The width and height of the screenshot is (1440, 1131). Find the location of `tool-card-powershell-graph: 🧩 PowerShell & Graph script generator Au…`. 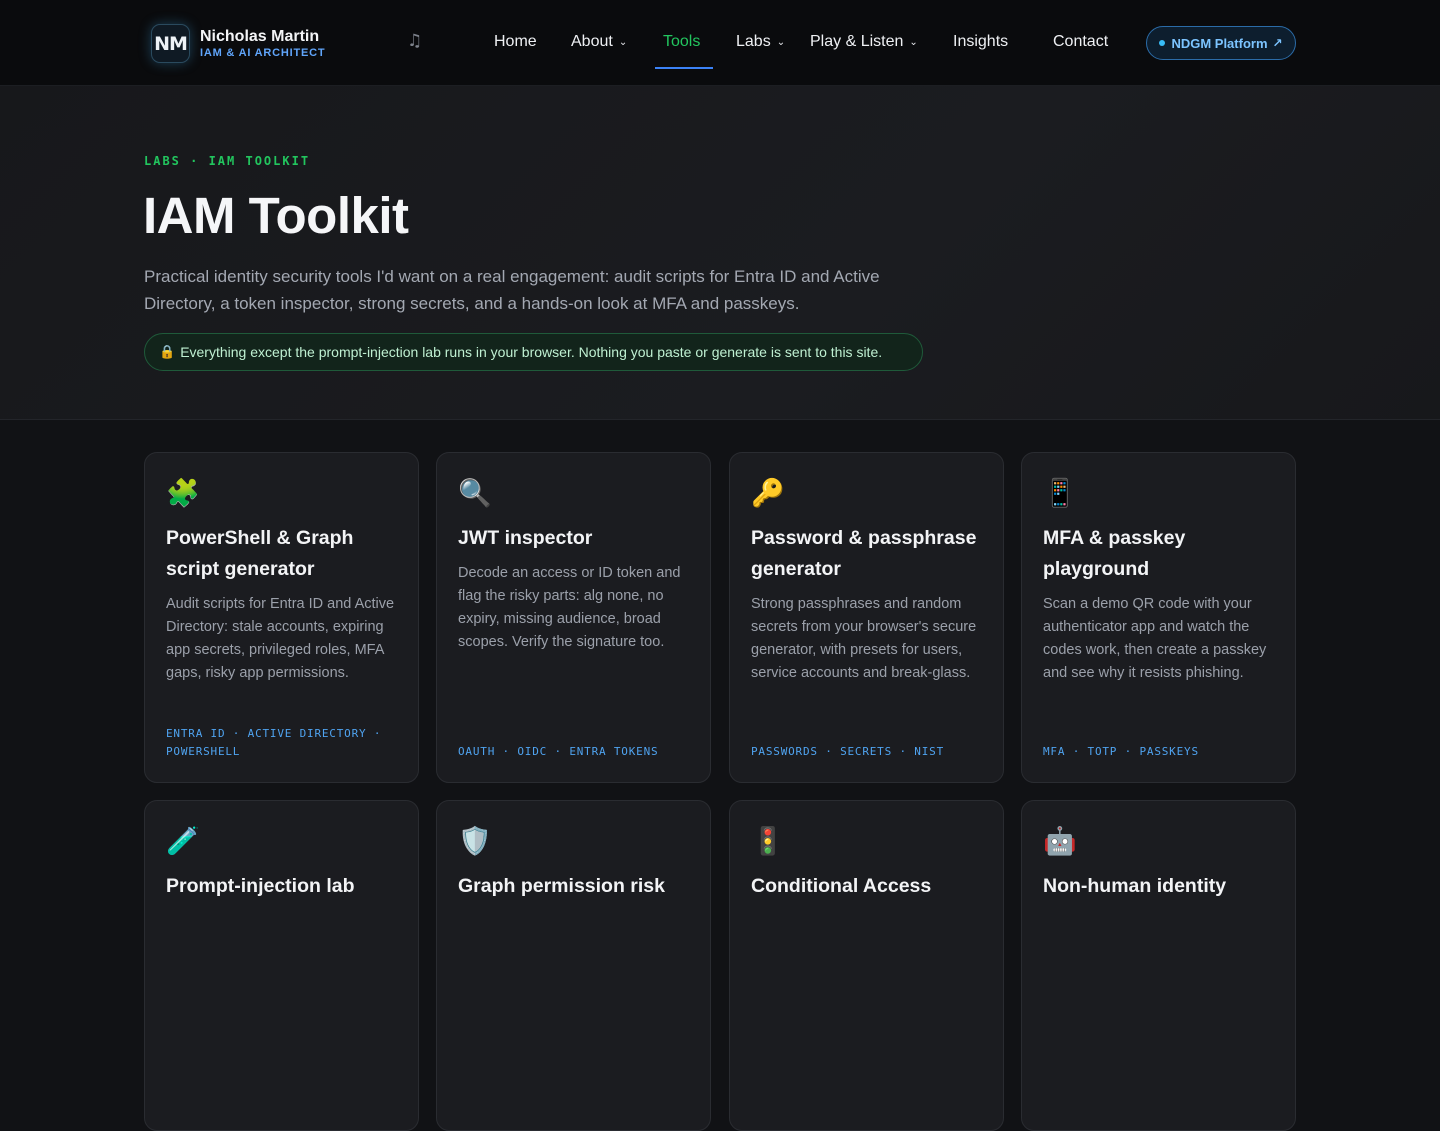

tool-card-powershell-graph: 🧩 PowerShell & Graph script generator Au… is located at coordinates (281, 617).